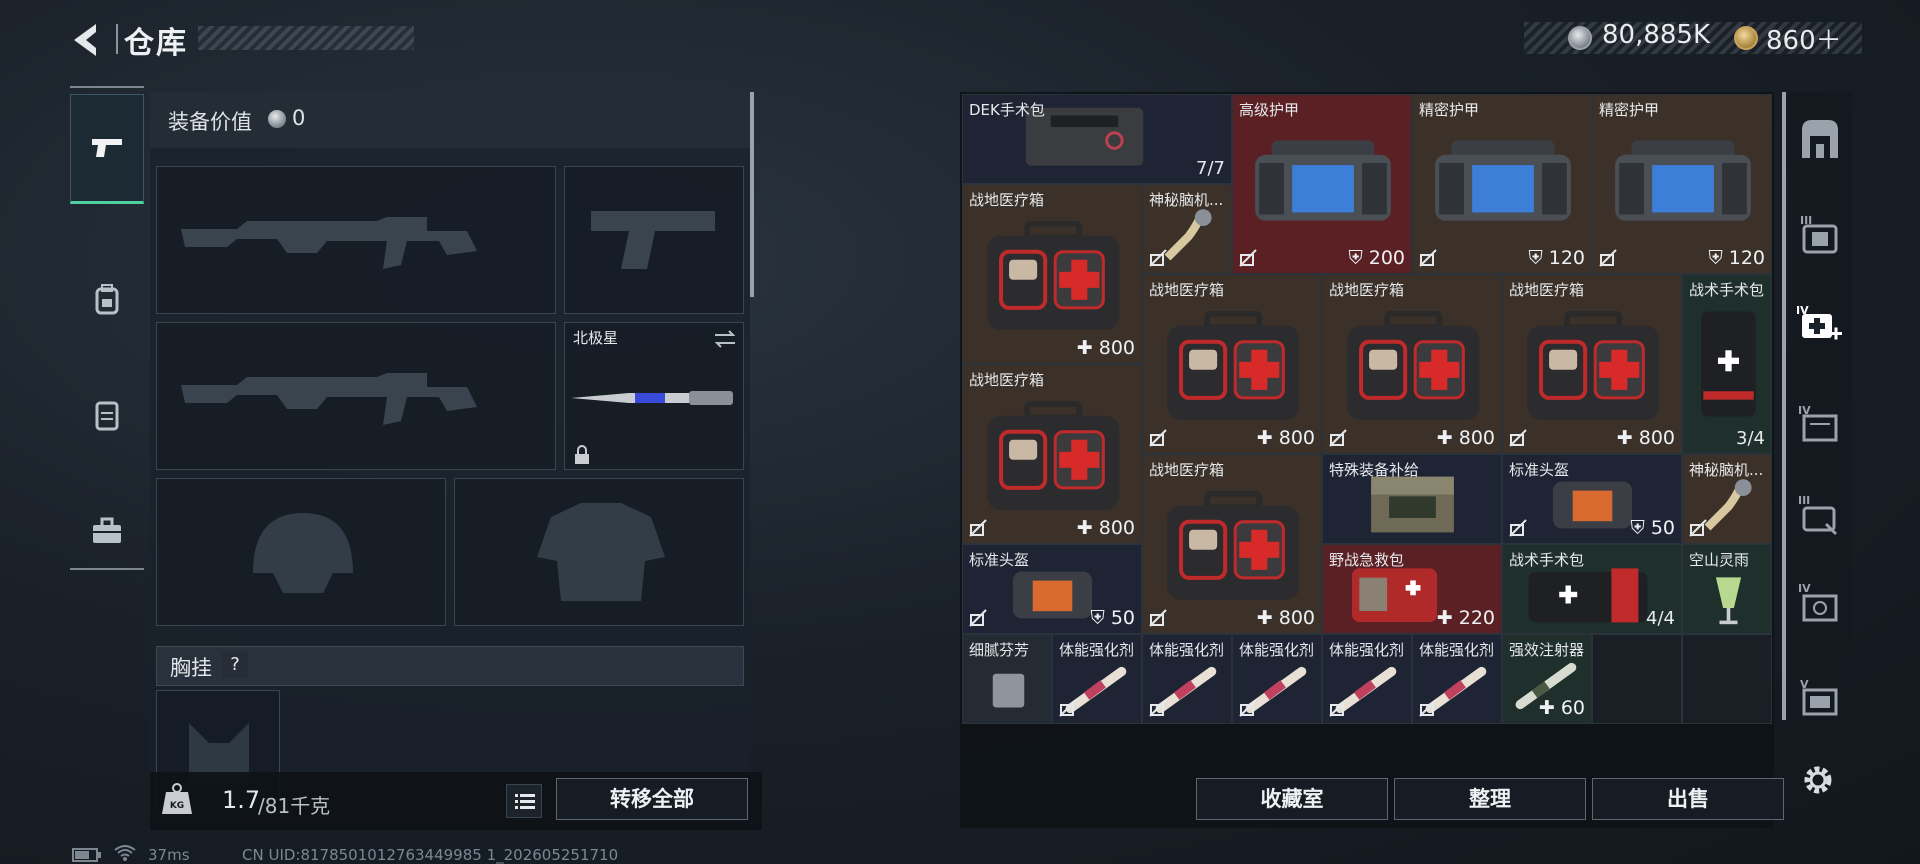 This screenshot has height=864, width=1920. What do you see at coordinates (156, 43) in the screenshot?
I see `page-title: 仓库` at bounding box center [156, 43].